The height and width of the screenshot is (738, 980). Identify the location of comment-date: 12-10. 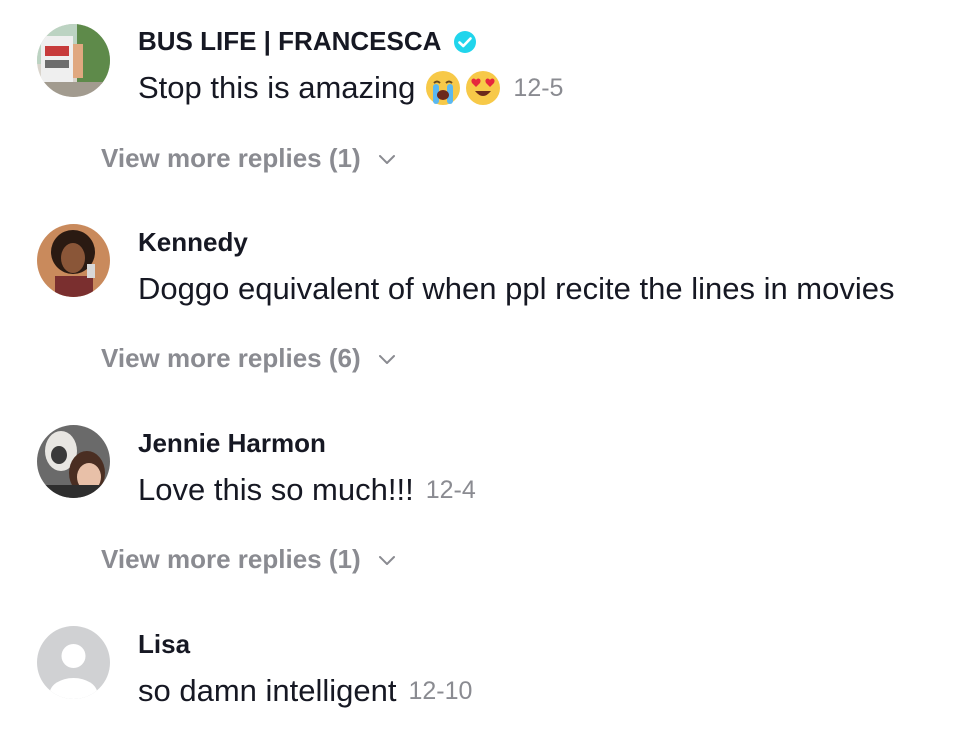
(440, 690).